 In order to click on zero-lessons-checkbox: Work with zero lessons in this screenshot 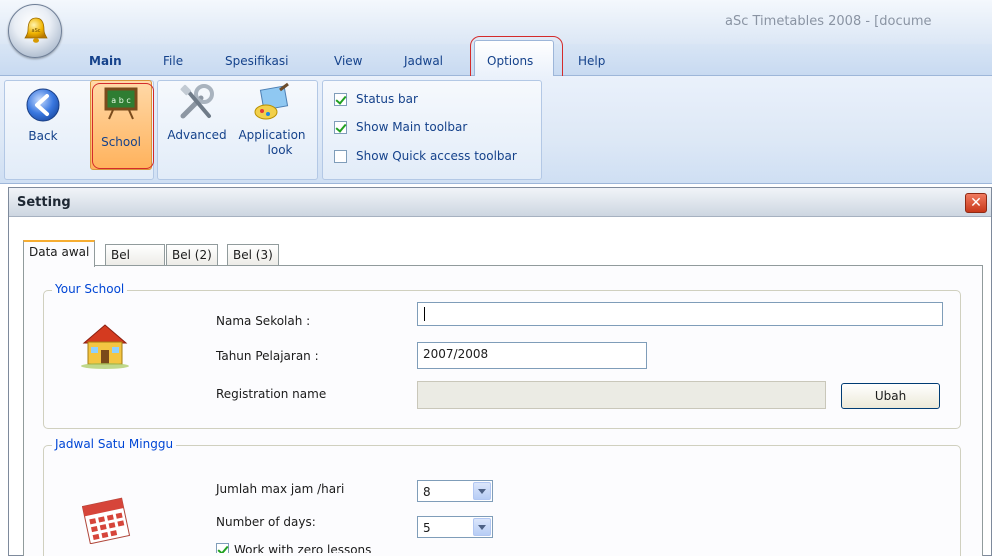, I will do `click(293, 548)`.